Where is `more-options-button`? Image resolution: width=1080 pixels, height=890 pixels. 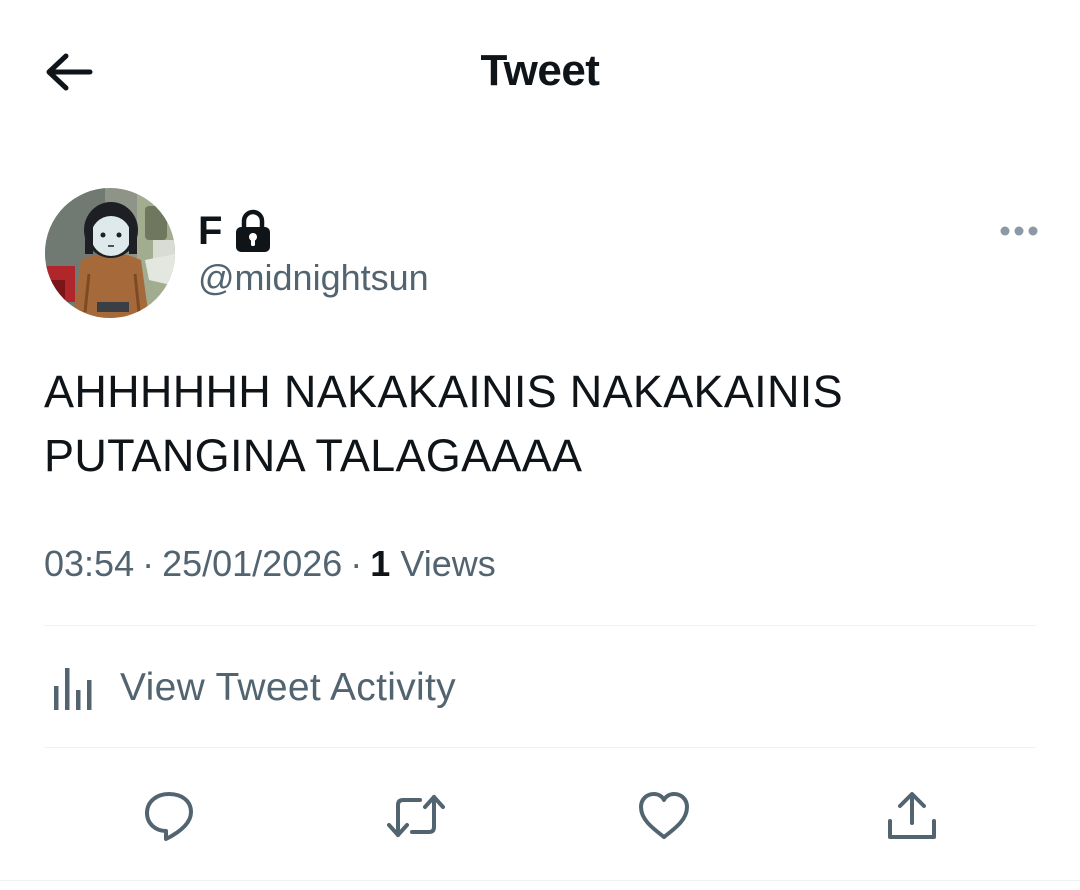 more-options-button is located at coordinates (1019, 231).